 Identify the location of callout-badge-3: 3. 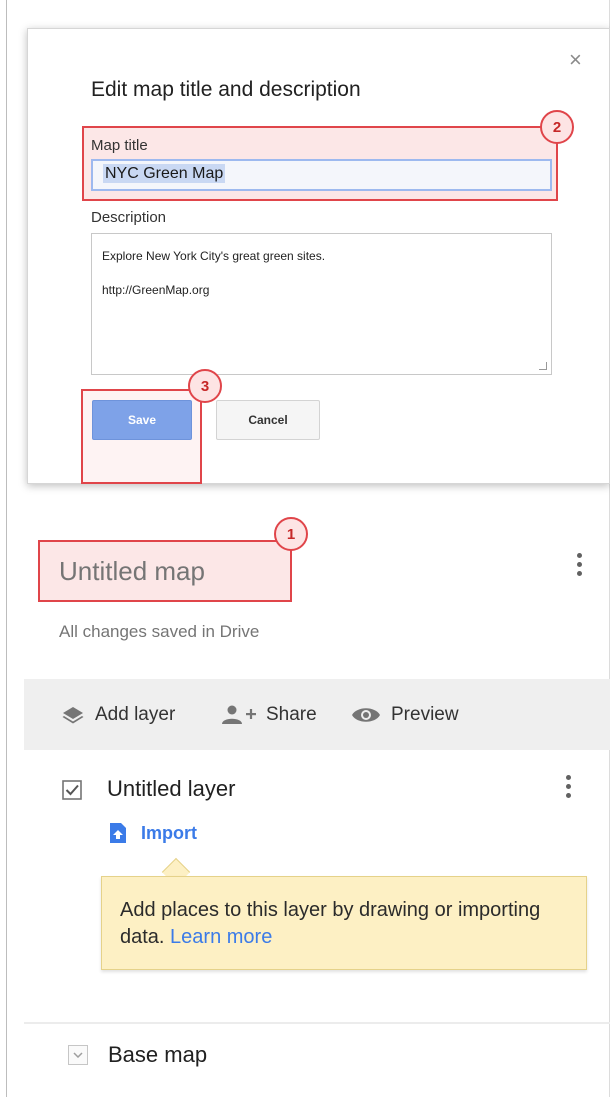
(205, 386).